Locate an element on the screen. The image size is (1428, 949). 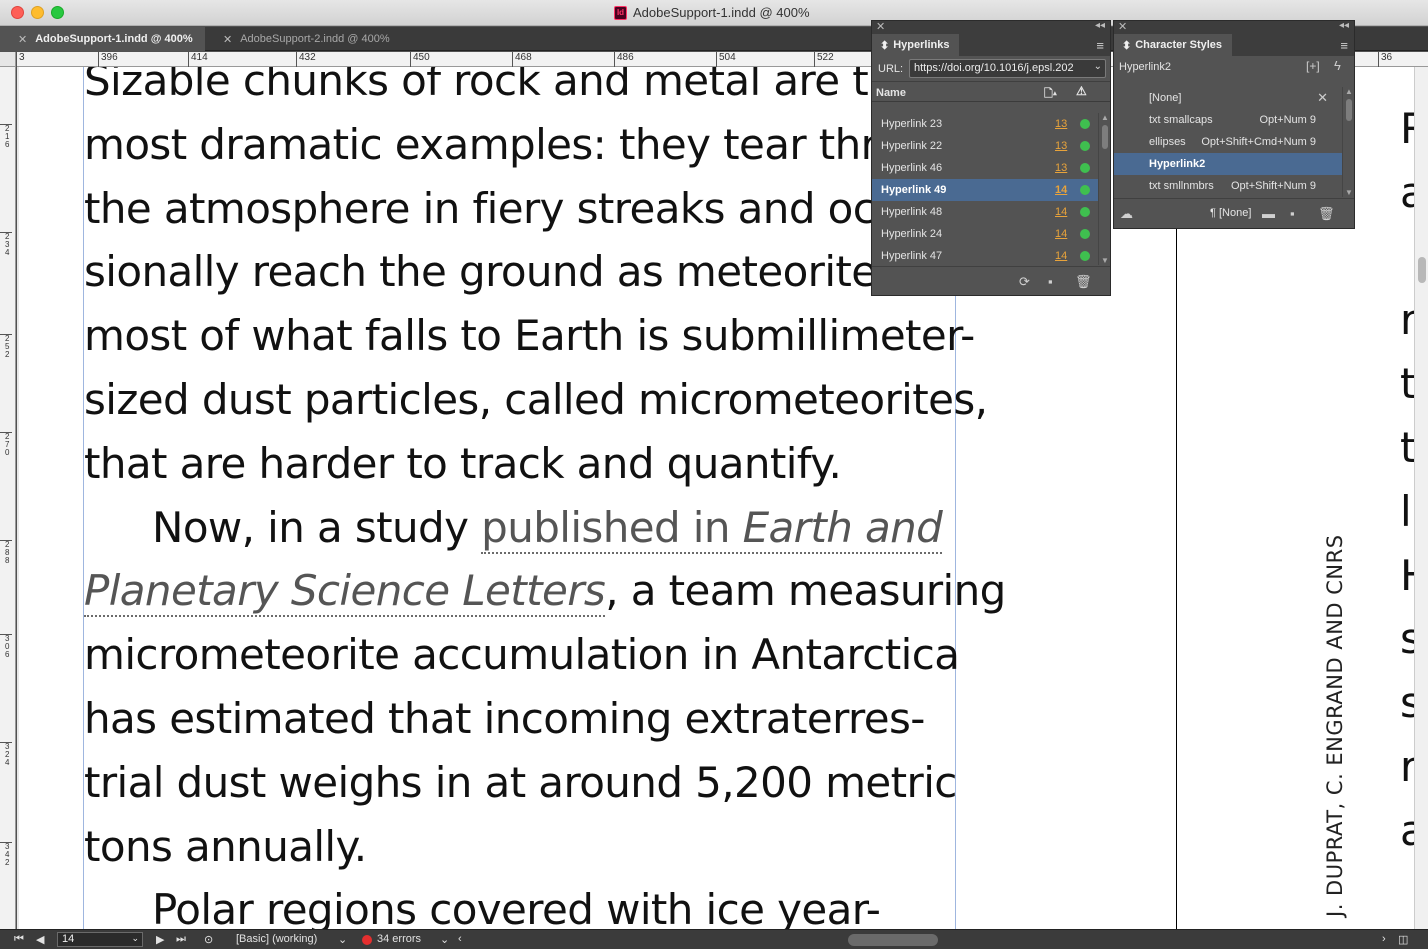
page-column-icon: 🗋▴ is located at coordinates (1050, 94).